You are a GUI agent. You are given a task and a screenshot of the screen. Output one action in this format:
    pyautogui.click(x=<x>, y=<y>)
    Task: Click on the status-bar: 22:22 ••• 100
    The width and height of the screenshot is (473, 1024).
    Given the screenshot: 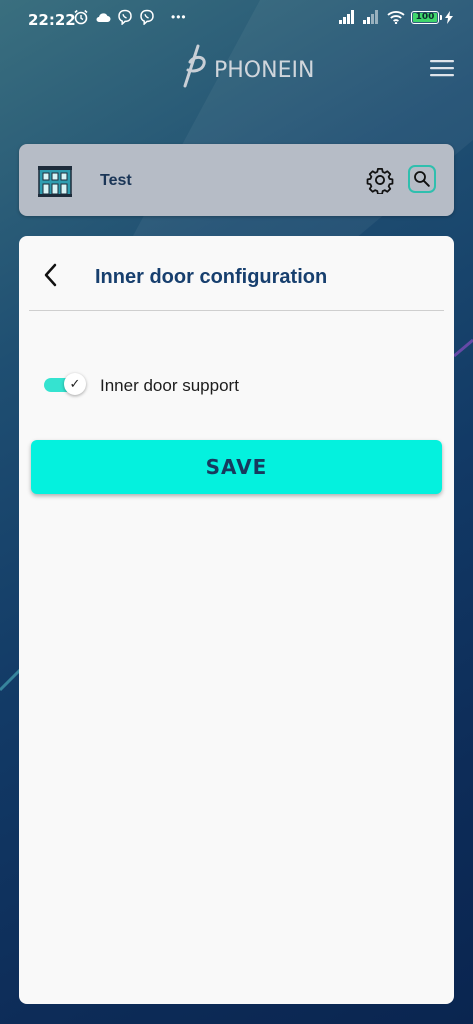 What is the action you would take?
    pyautogui.click(x=236, y=20)
    